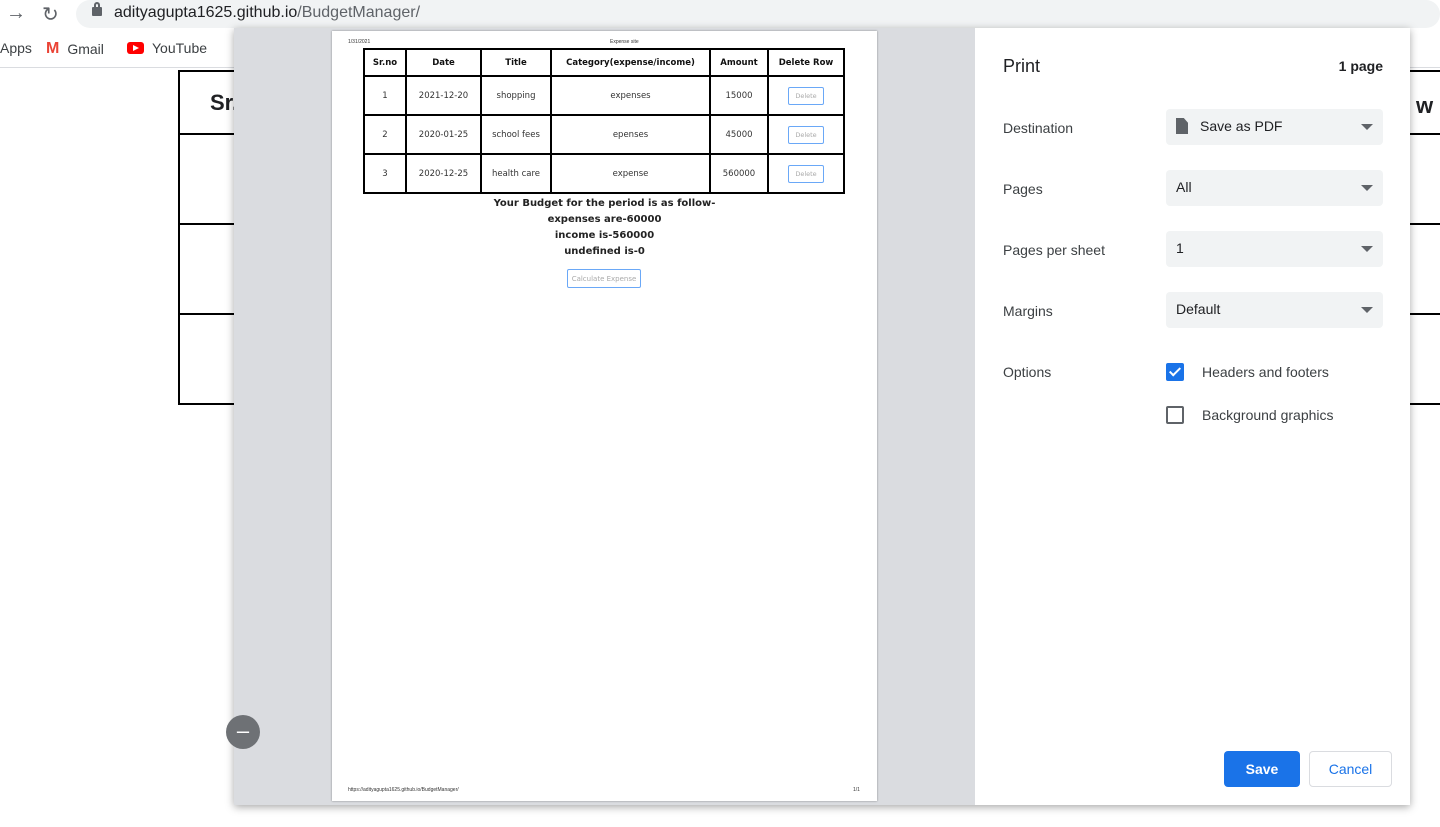 Image resolution: width=1440 pixels, height=827 pixels. Describe the element at coordinates (604, 95) in the screenshot. I see `table-row: 1 2021-12-20 shopping expenses 15000 Delete` at that location.